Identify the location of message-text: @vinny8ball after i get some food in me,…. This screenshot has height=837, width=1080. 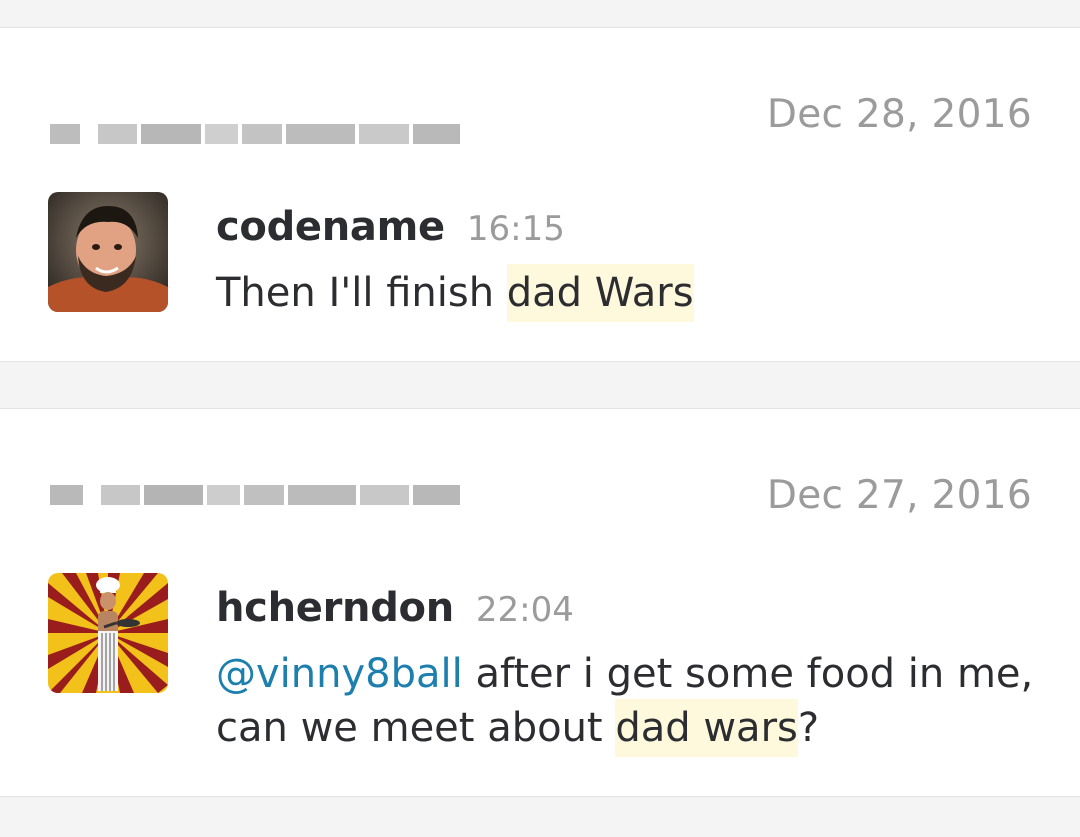
(626, 702).